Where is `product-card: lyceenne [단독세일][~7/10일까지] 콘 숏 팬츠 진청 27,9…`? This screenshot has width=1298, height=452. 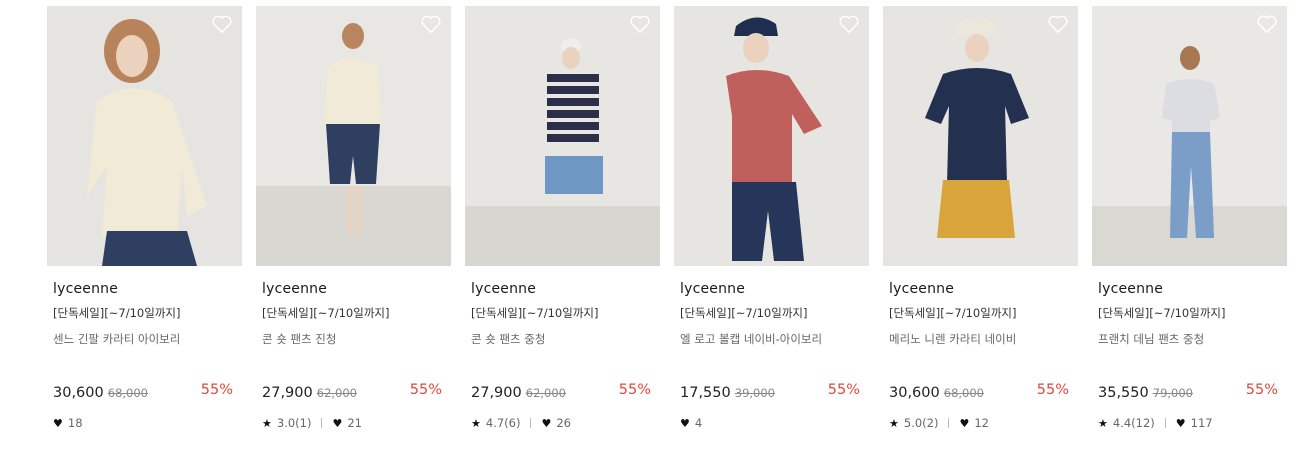
product-card: lyceenne [단독세일][~7/10일까지] 콘 숏 팬츠 진청 27,9… is located at coordinates (353, 226).